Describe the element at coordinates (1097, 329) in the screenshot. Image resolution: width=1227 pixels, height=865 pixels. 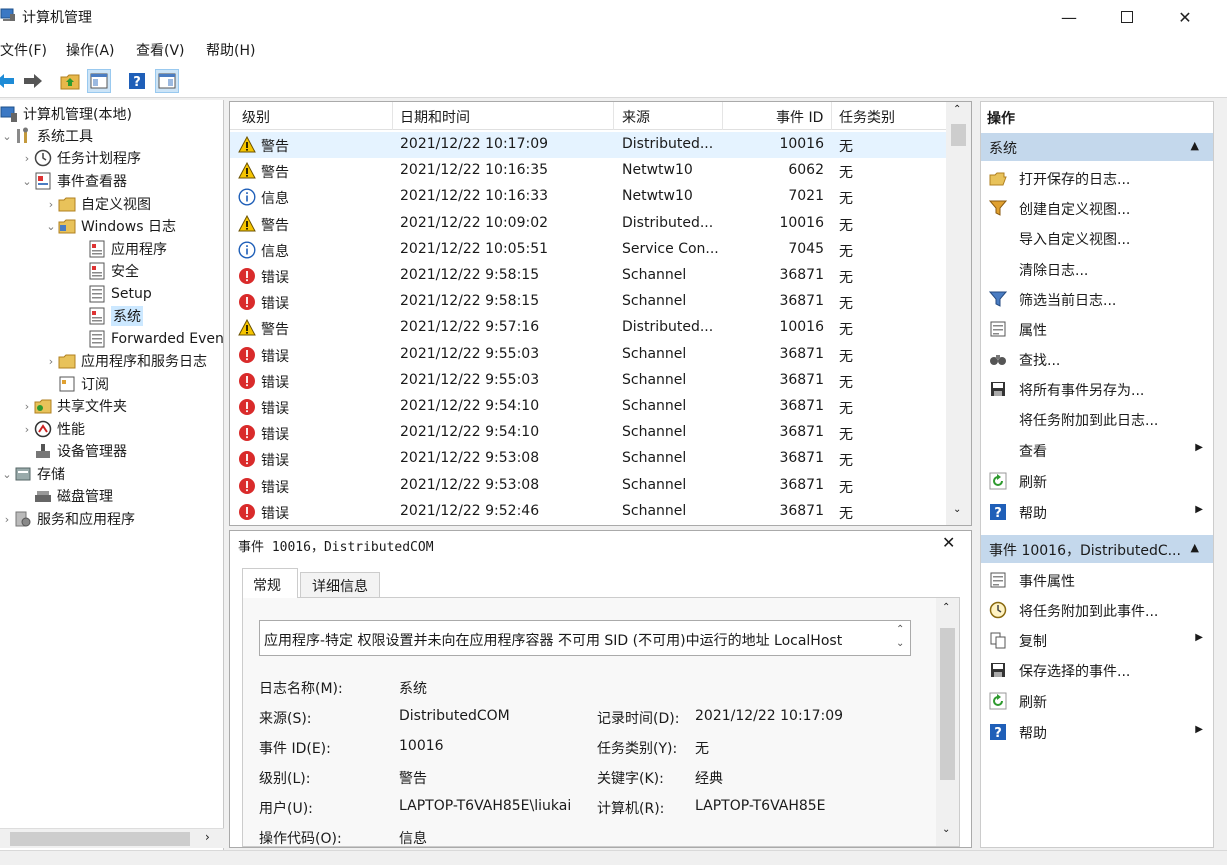
I see `action-properties: 属性` at that location.